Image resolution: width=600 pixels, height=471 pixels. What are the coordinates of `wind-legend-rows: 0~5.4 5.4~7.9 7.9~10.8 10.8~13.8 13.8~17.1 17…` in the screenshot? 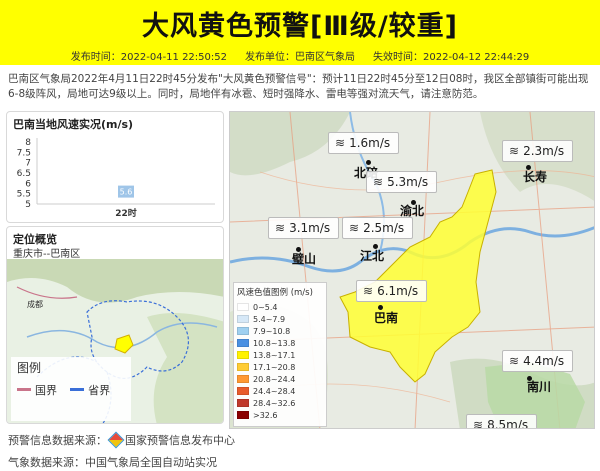 It's located at (280, 361).